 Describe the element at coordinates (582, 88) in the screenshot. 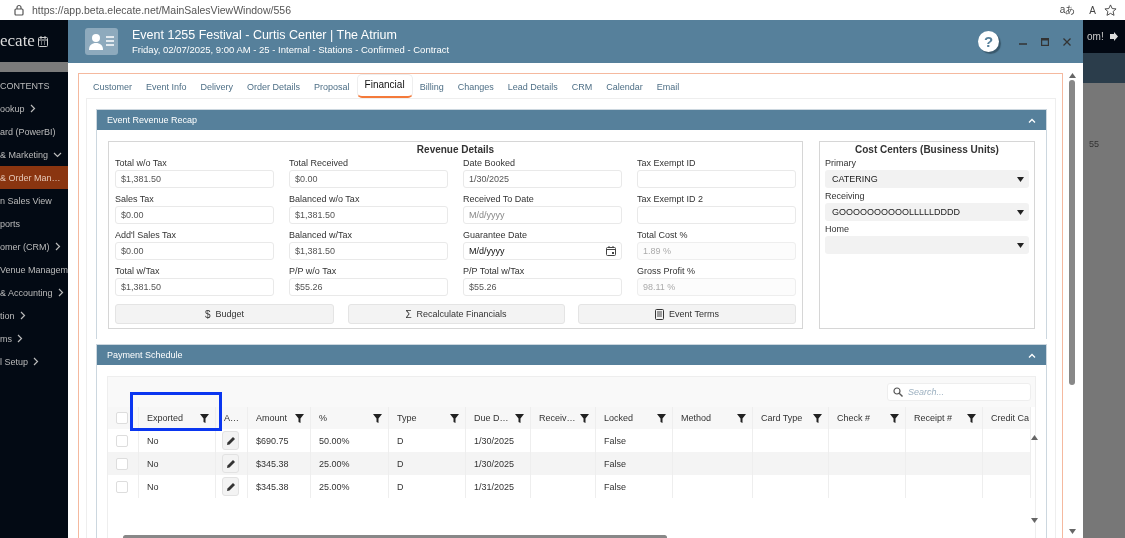

I see `tab: CRM` at that location.